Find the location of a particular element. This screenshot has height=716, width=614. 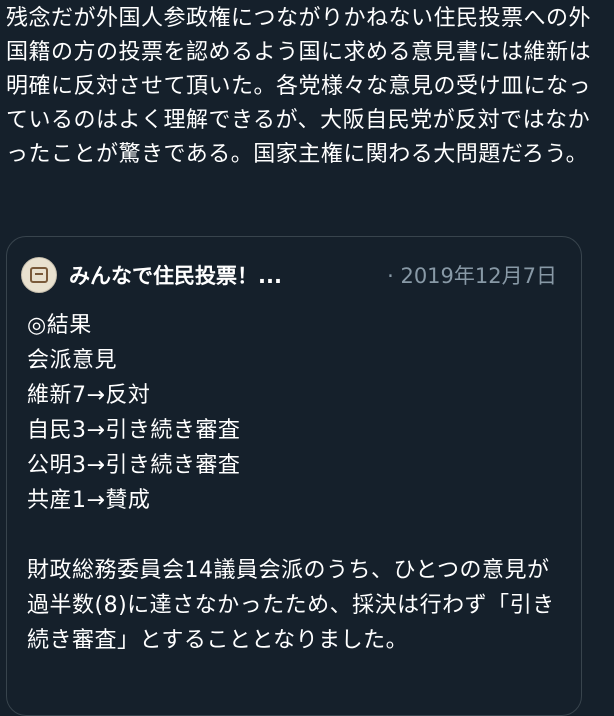

avatar is located at coordinates (39, 275).